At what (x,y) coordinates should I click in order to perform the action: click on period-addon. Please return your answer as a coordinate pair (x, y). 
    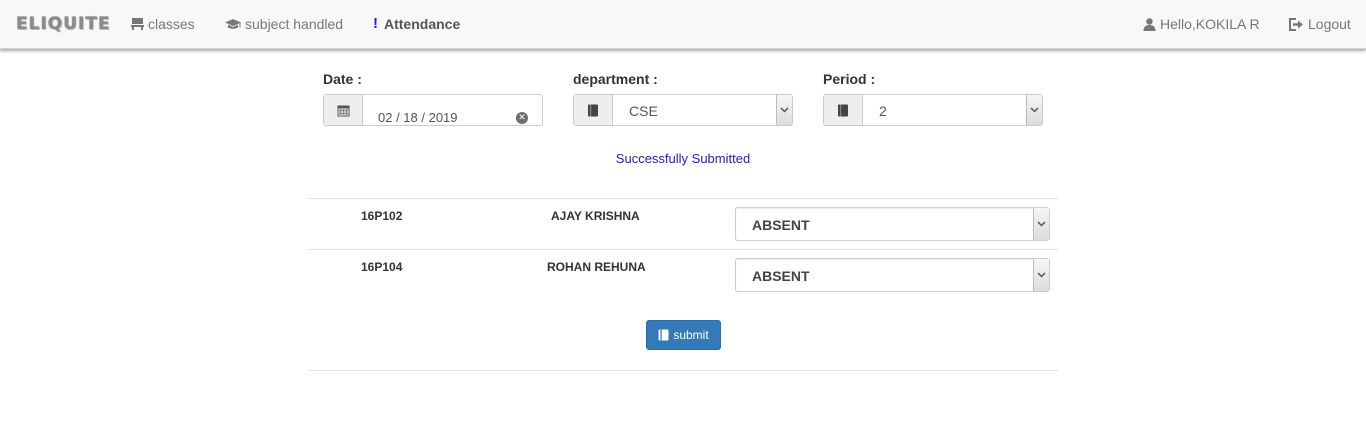
    Looking at the image, I should click on (843, 110).